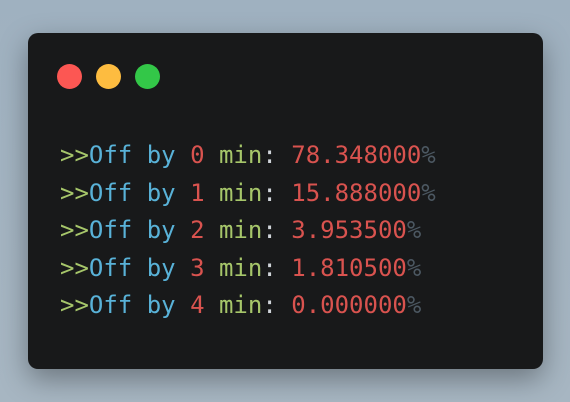 This screenshot has height=402, width=570. I want to click on percentage-value: 1.810500, so click(349, 267).